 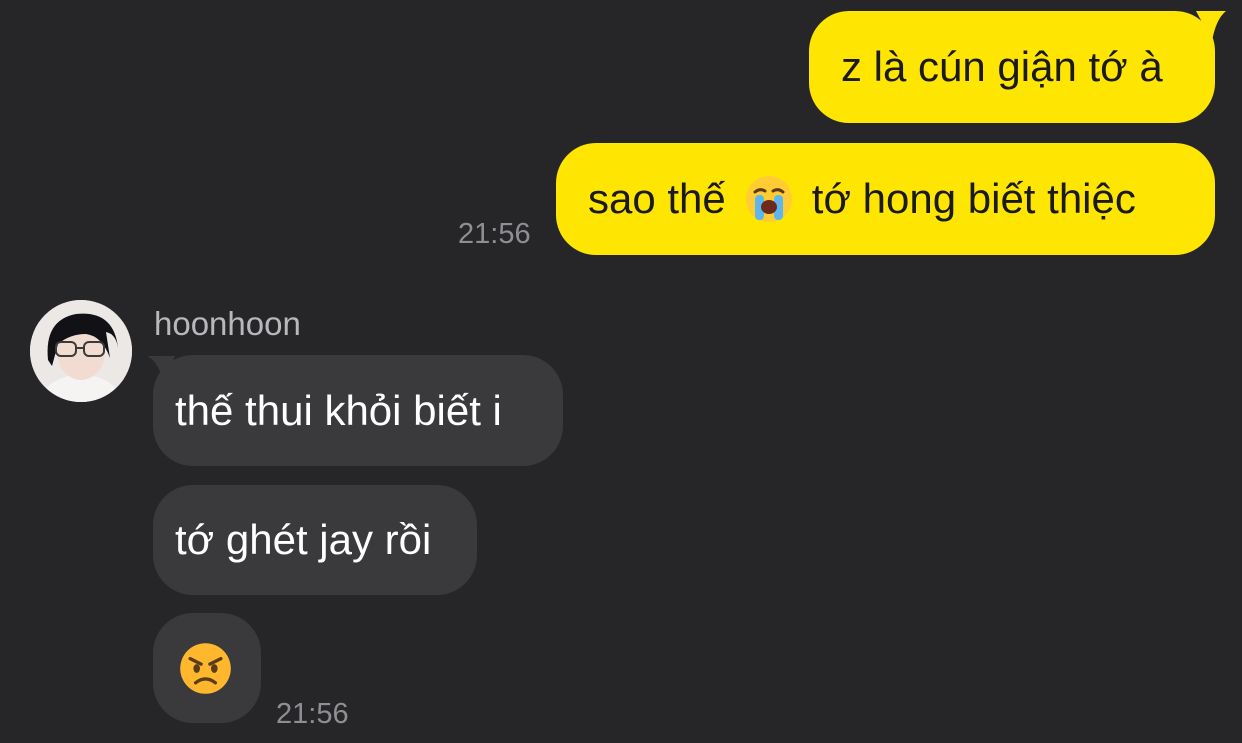 I want to click on message-text: thế thui khỏi biết i, so click(x=338, y=410).